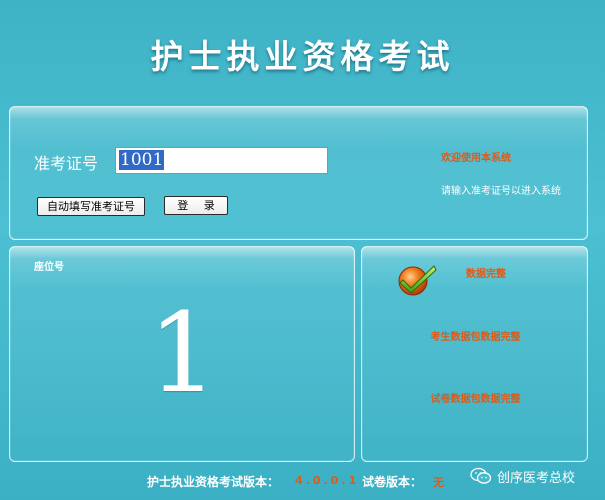  What do you see at coordinates (49, 267) in the screenshot?
I see `seat-label: 座位号` at bounding box center [49, 267].